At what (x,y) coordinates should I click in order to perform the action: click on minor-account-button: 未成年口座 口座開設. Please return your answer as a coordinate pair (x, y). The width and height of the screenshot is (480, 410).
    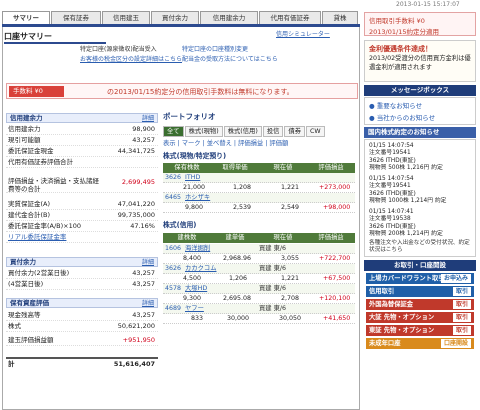
    Looking at the image, I should click on (420, 343).